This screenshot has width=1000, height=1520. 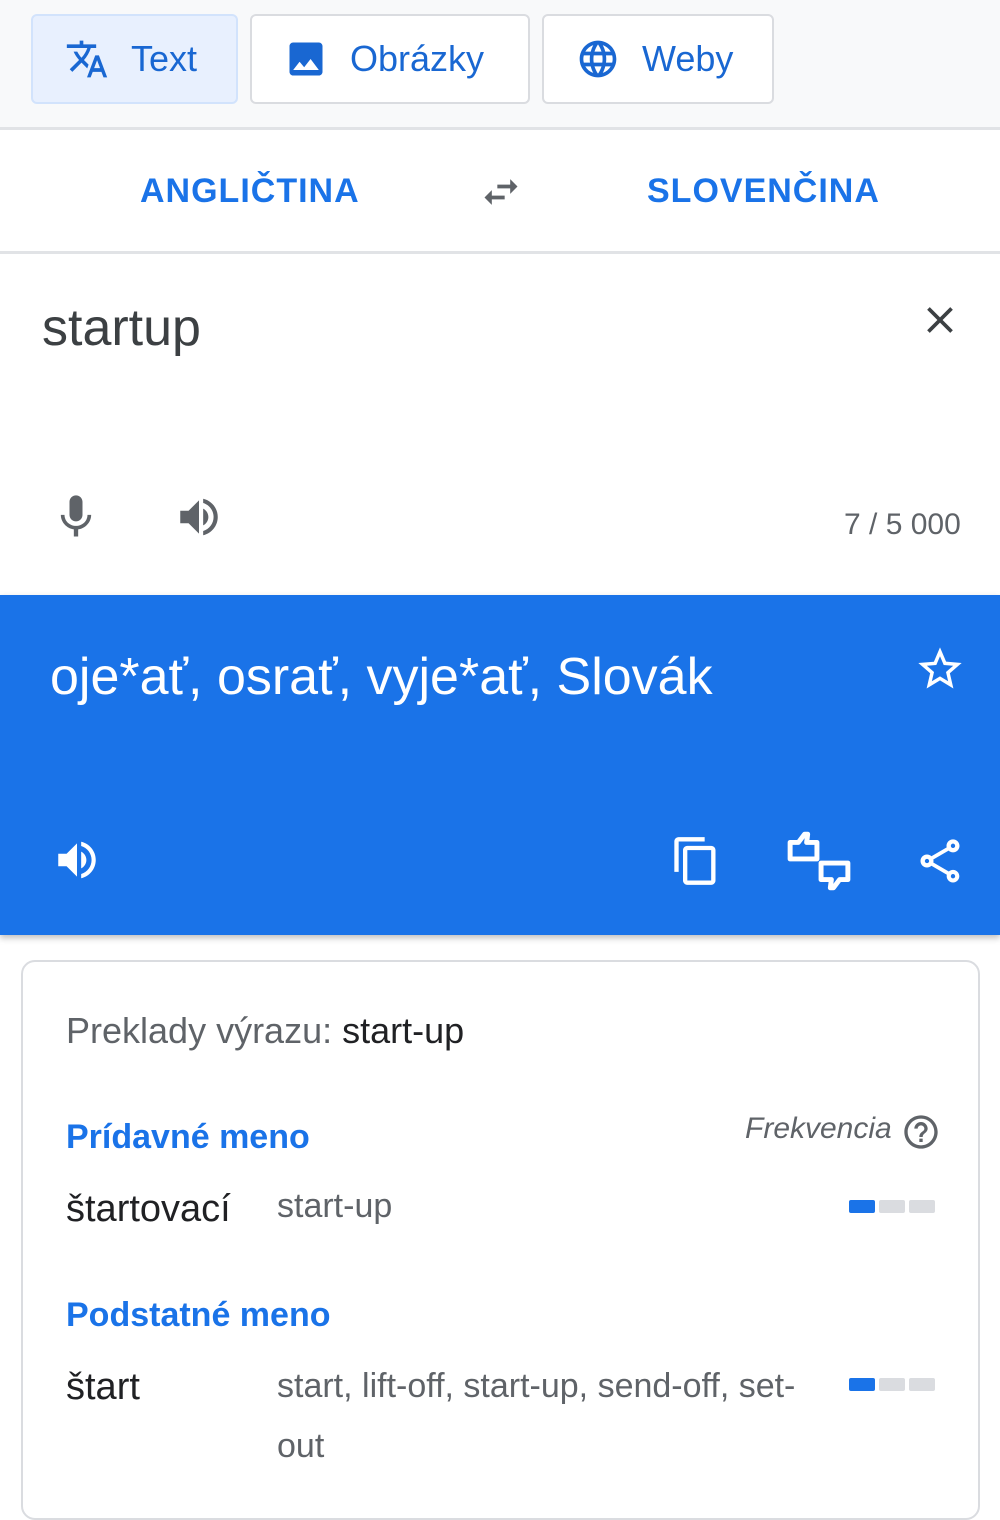 What do you see at coordinates (335, 1206) in the screenshot?
I see `dictionary-synonyms: start-up` at bounding box center [335, 1206].